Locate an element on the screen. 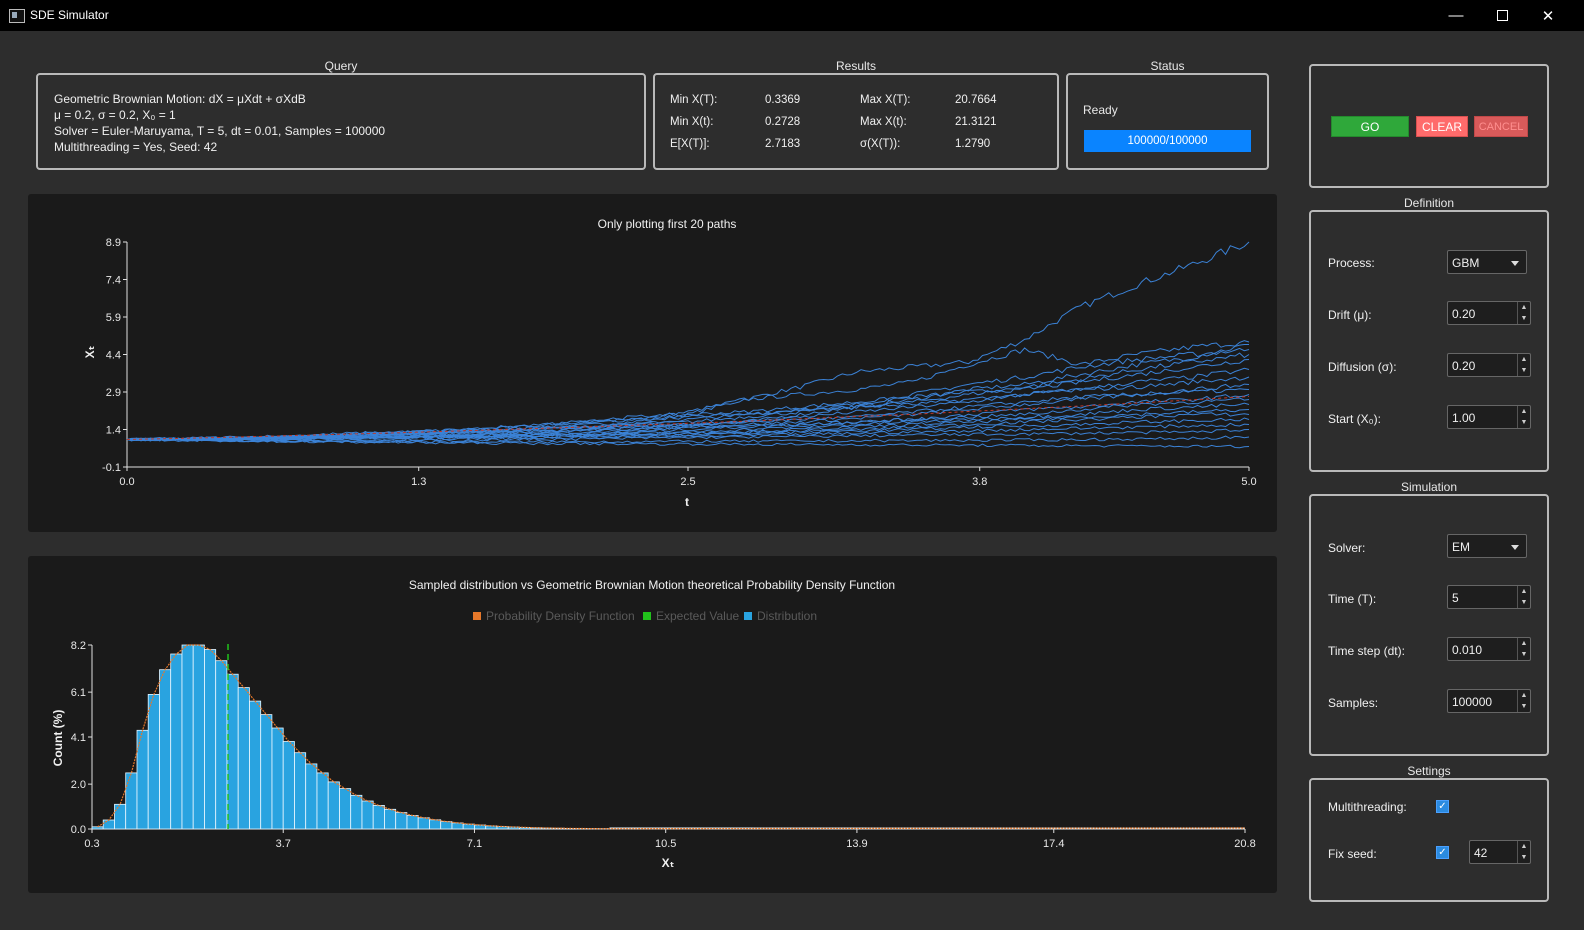 This screenshot has width=1584, height=930. samples-label: Samples: is located at coordinates (1353, 703).